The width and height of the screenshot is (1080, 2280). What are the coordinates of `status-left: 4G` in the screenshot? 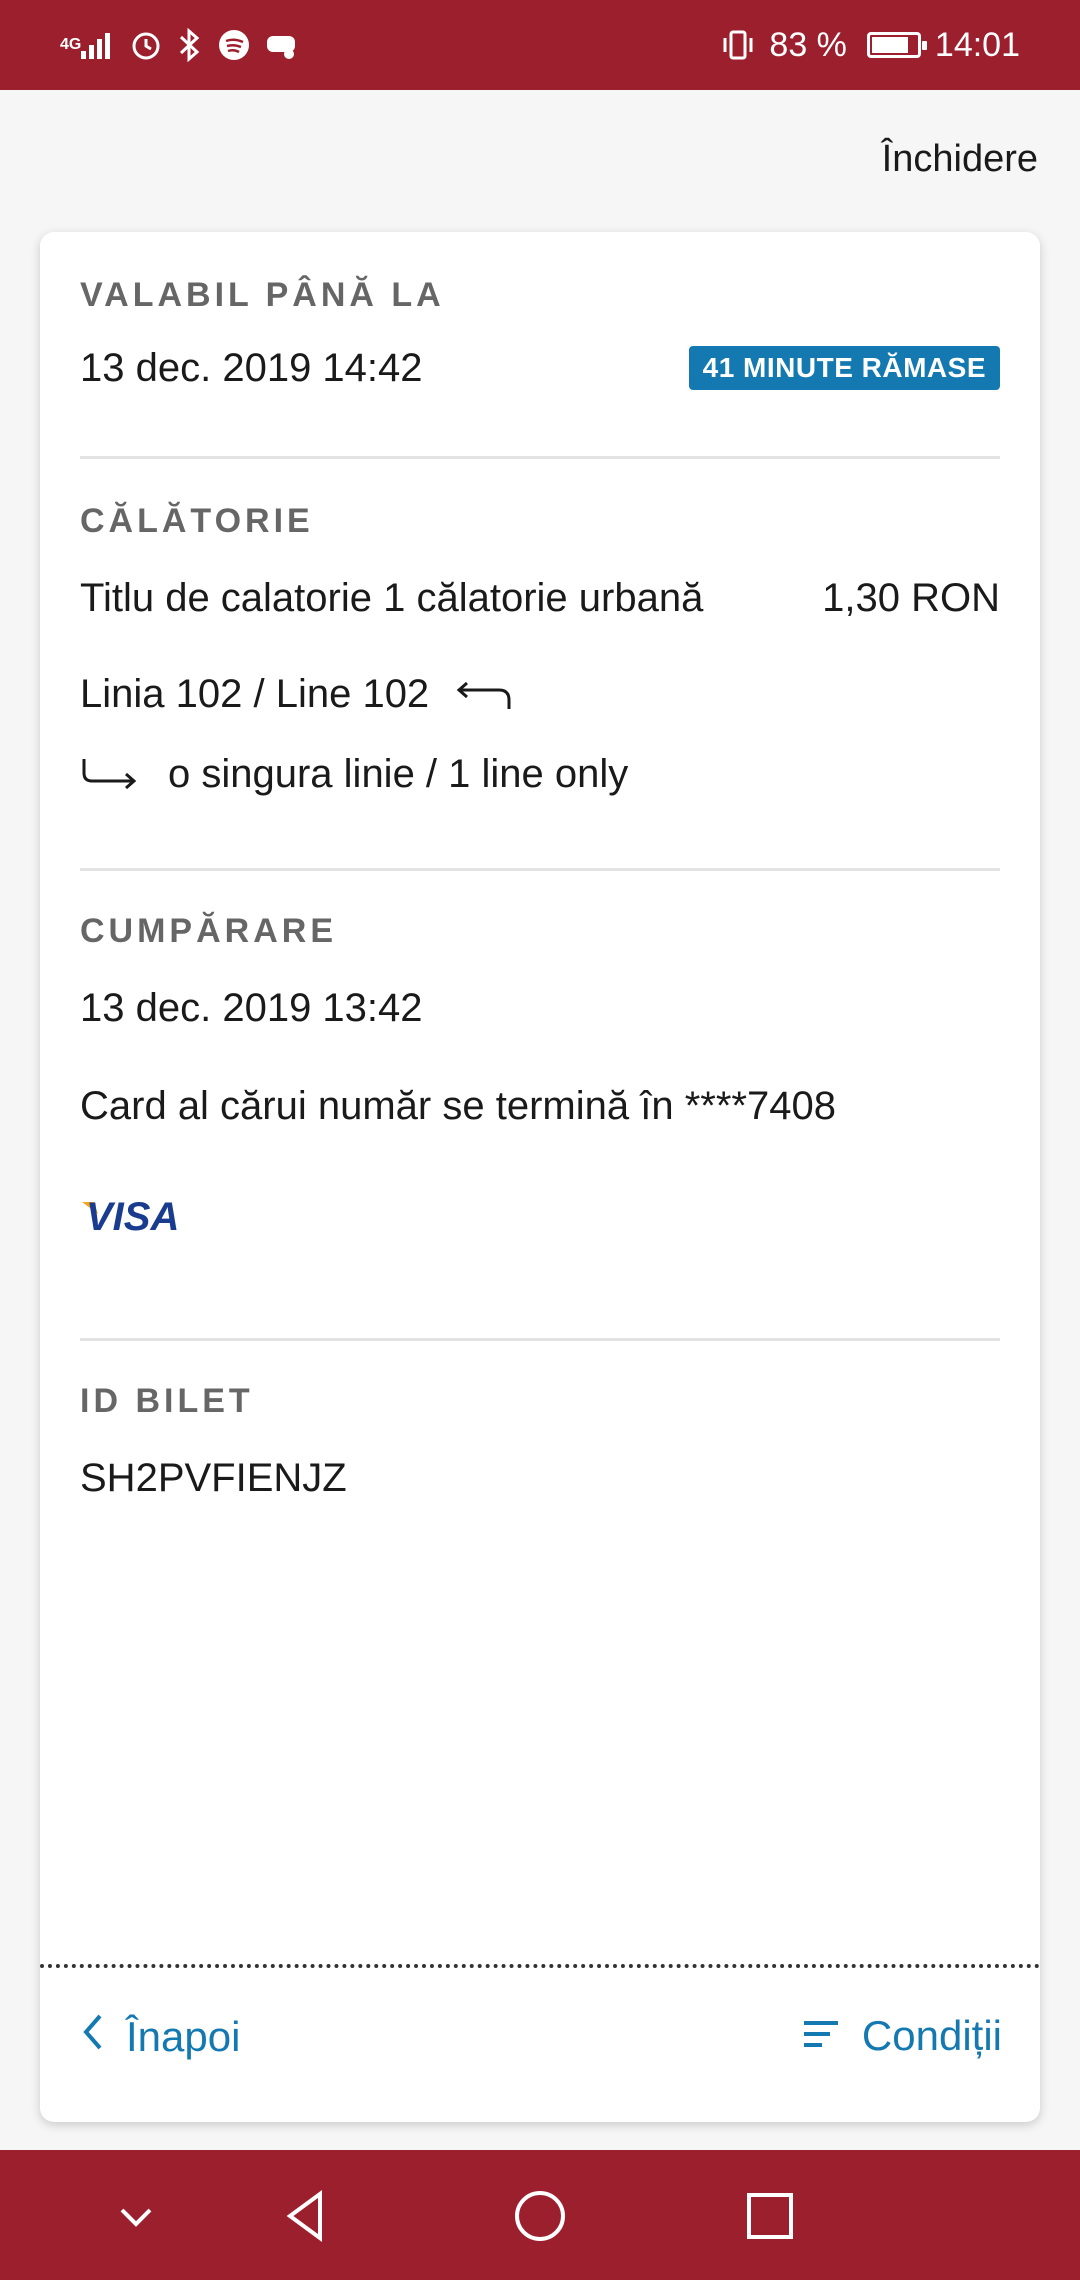 It's located at (179, 45).